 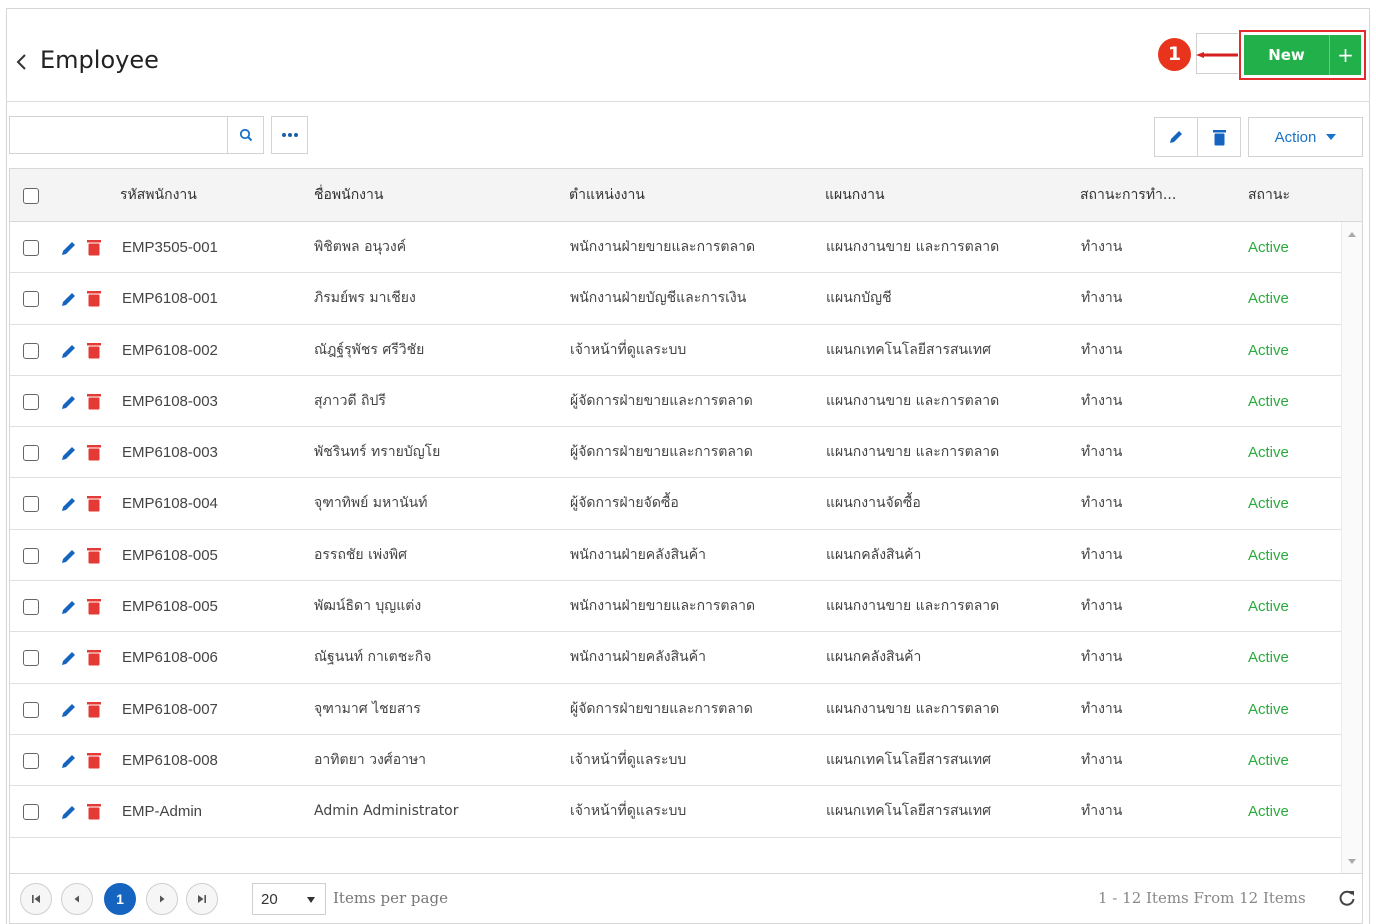 I want to click on cell-position: ผู้จัดการฝ่ายขายและการตลาด, so click(x=661, y=400).